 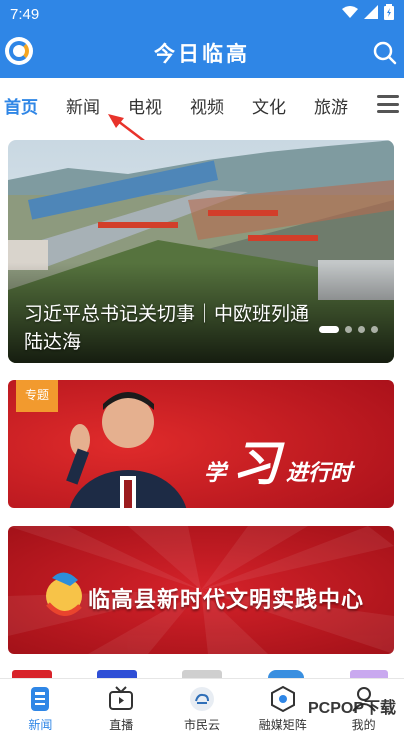 I want to click on nav-live-label: 直播, so click(x=121, y=725).